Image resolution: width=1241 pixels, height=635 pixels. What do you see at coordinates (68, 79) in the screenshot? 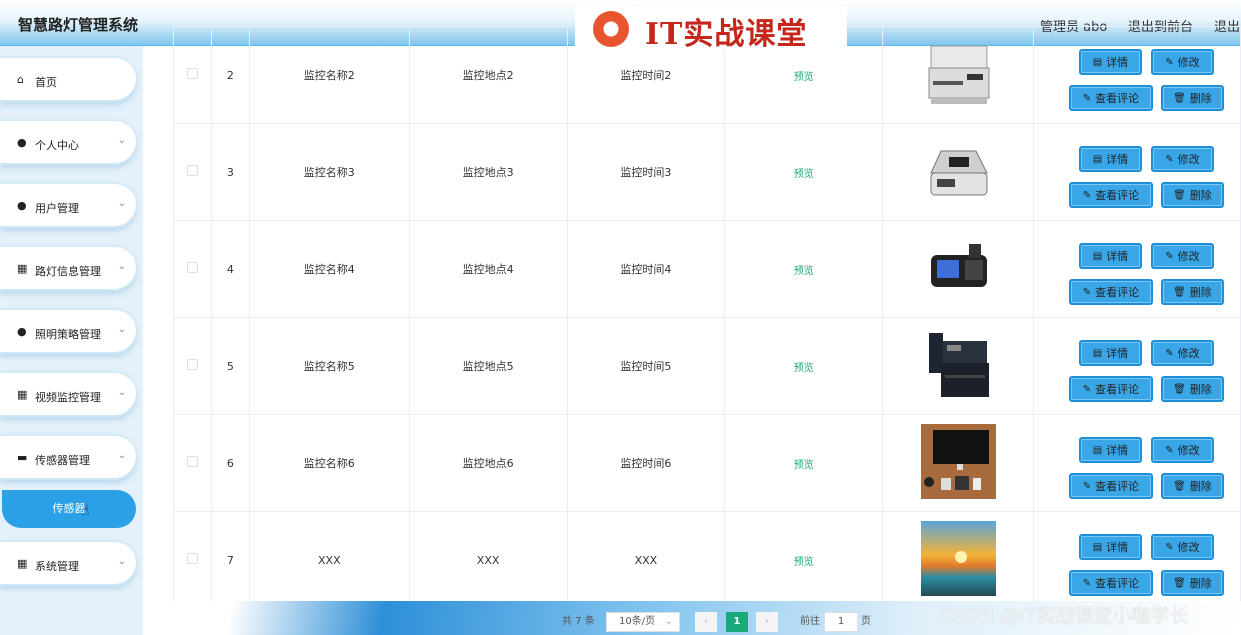
I see `sidebar-item-home: ⌂ 首页` at bounding box center [68, 79].